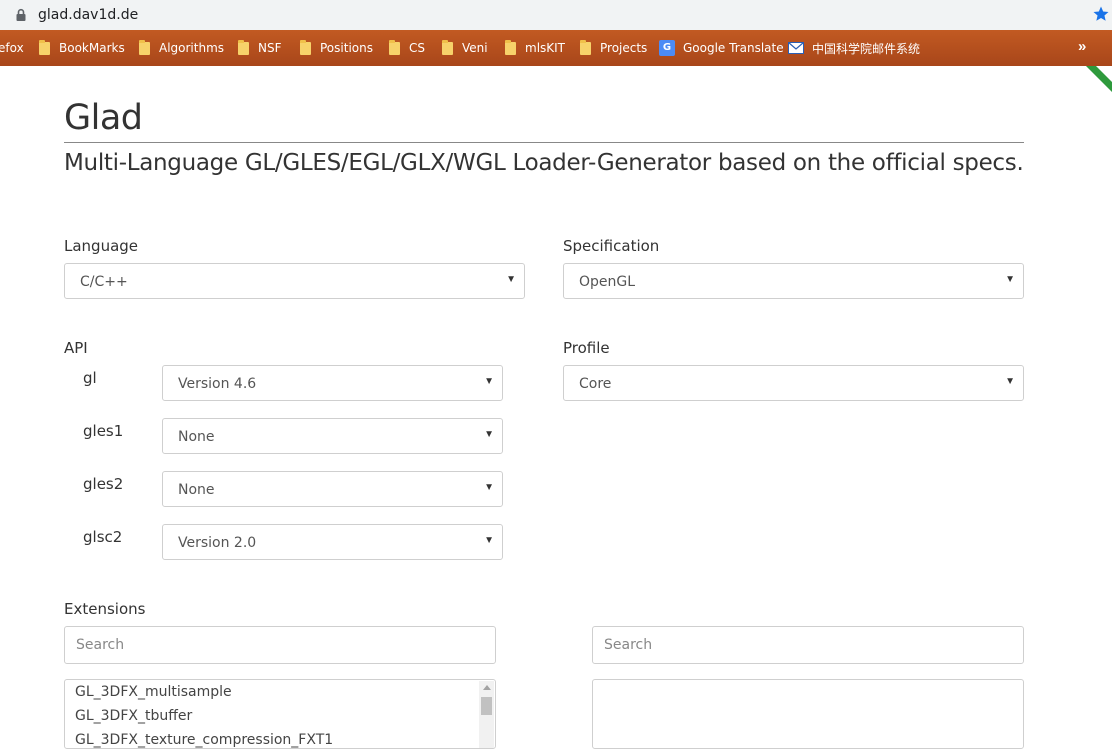  What do you see at coordinates (90, 378) in the screenshot?
I see `api-gl-label: gl` at bounding box center [90, 378].